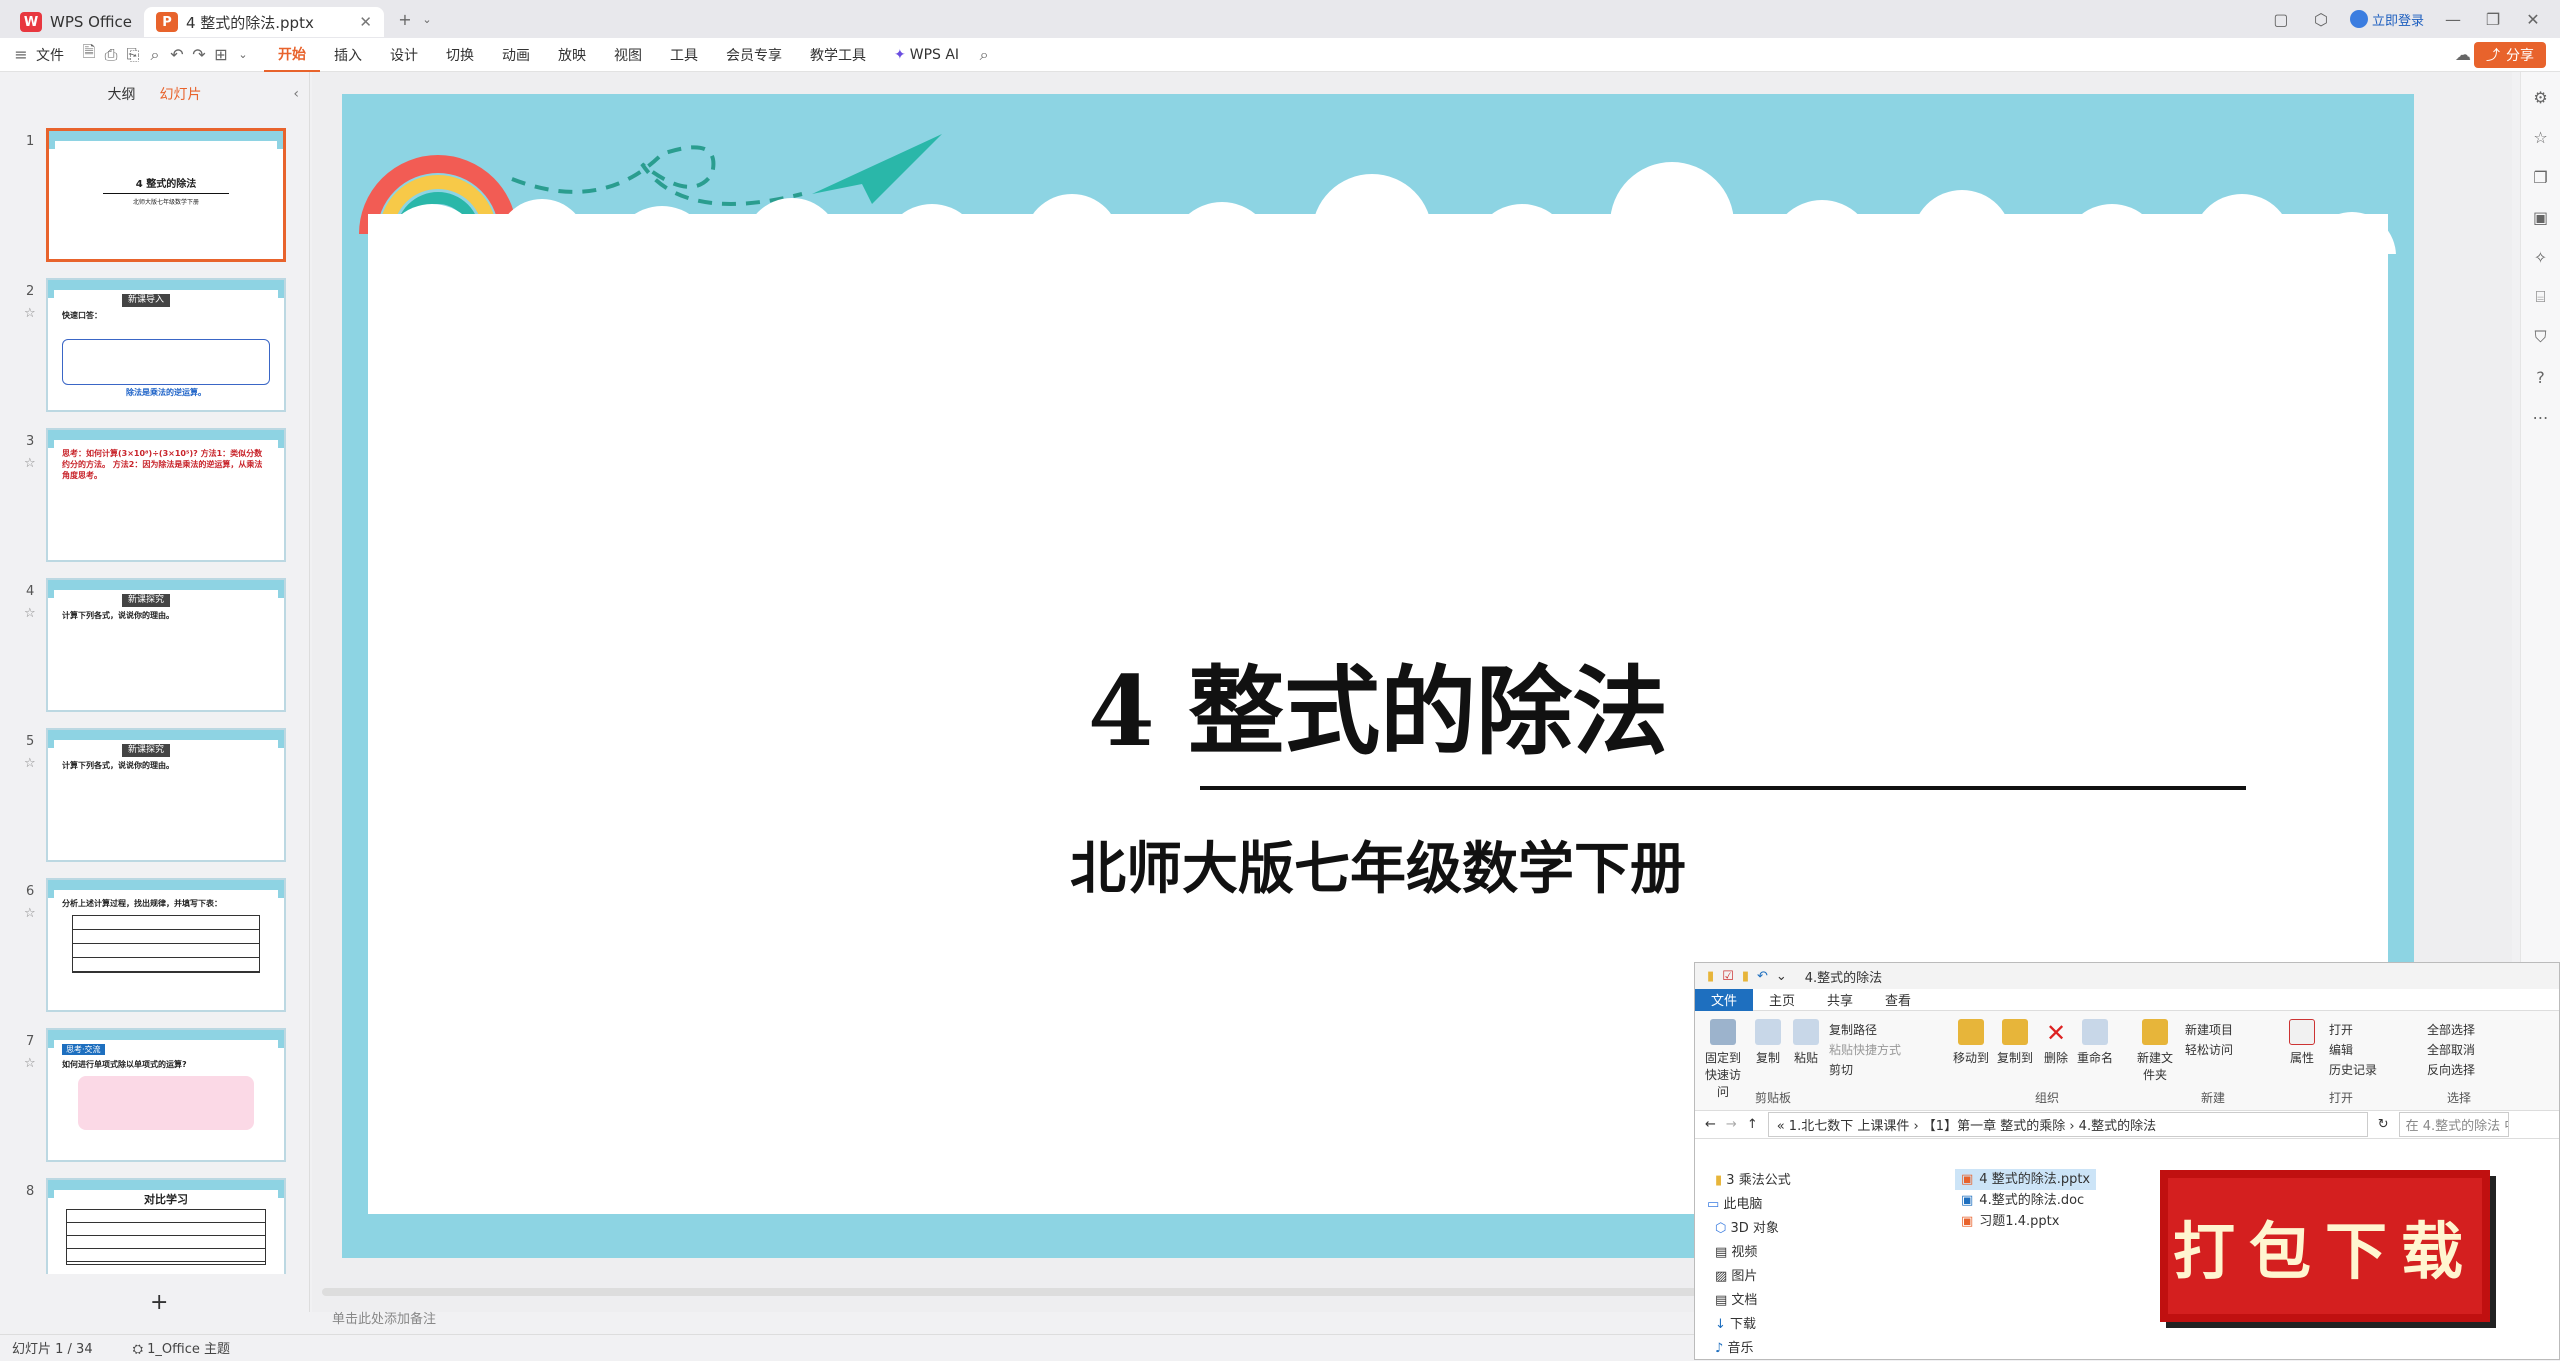  Describe the element at coordinates (1752, 1124) in the screenshot. I see `up-icon: ↑` at that location.